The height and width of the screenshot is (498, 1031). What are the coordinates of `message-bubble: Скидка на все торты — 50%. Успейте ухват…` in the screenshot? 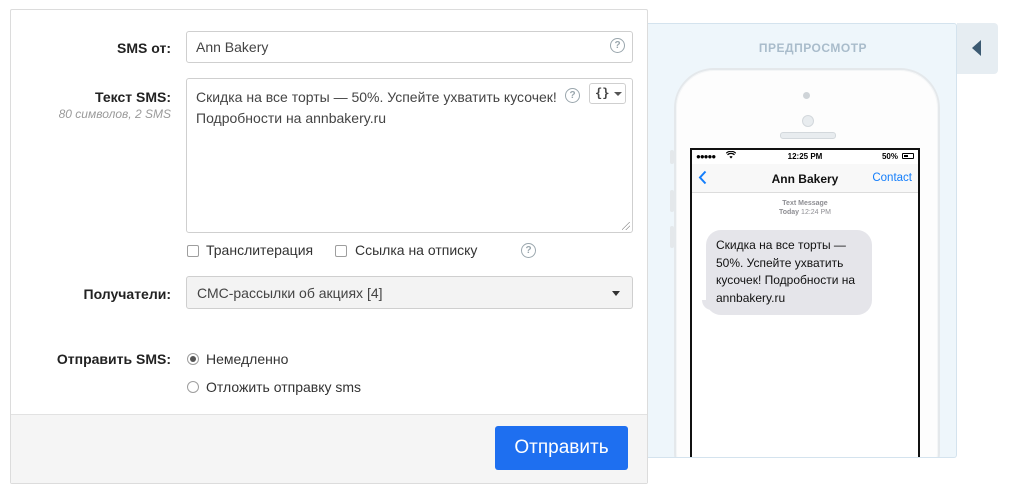 It's located at (789, 272).